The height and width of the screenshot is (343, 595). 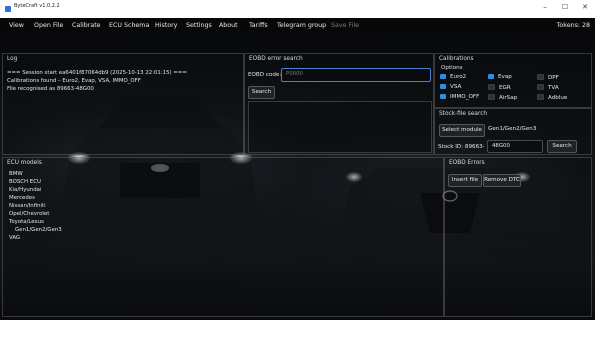 I want to click on ecu-model-item: BMW, so click(x=16, y=174).